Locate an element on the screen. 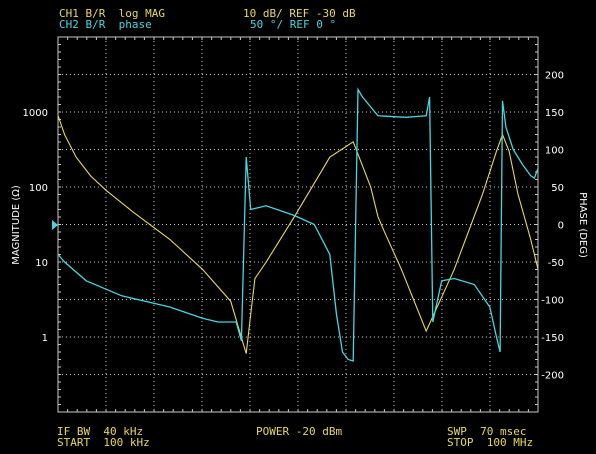 The height and width of the screenshot is (454, 596). right-tick-label: 200 is located at coordinates (554, 76).